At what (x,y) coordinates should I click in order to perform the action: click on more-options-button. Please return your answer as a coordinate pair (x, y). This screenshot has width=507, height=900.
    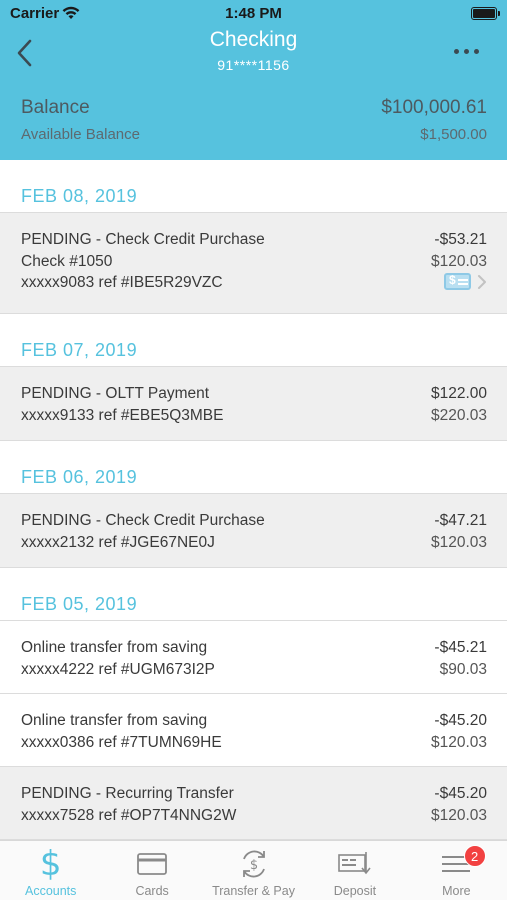
    Looking at the image, I should click on (466, 51).